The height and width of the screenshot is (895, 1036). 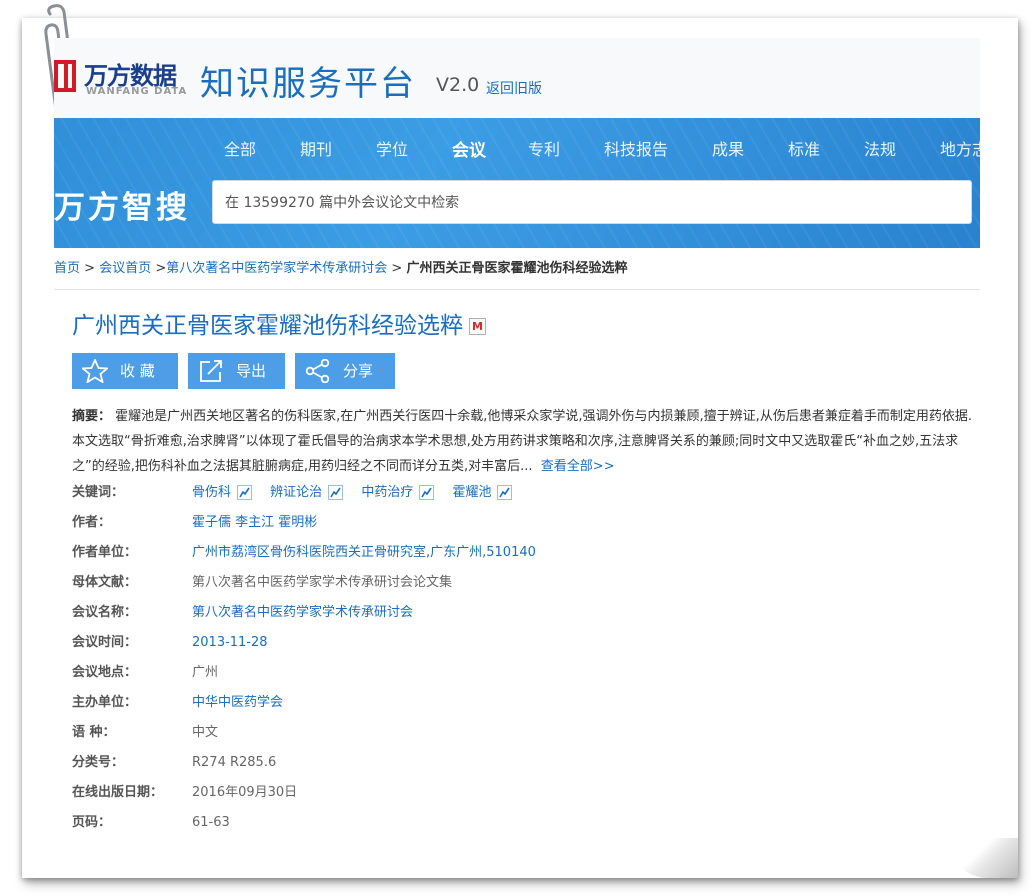 What do you see at coordinates (92, 416) in the screenshot?
I see `abstract-label: 摘要：` at bounding box center [92, 416].